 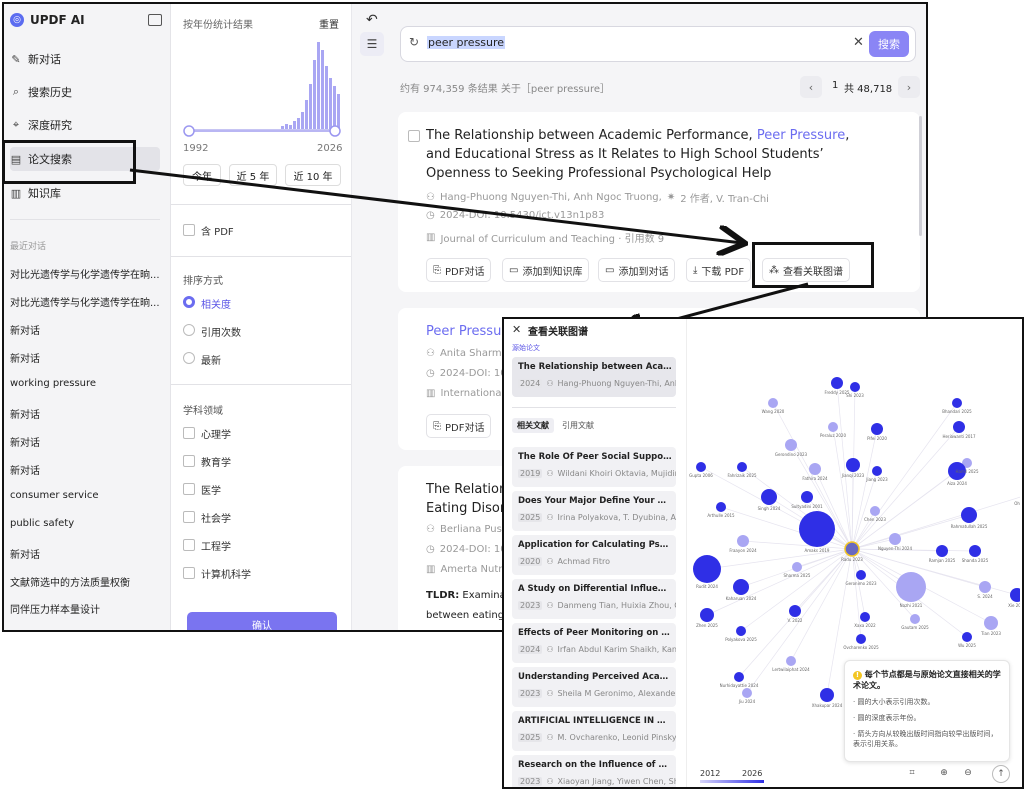 What do you see at coordinates (966, 471) in the screenshot?
I see `graph-node-label: Hamil 2025` at bounding box center [966, 471].